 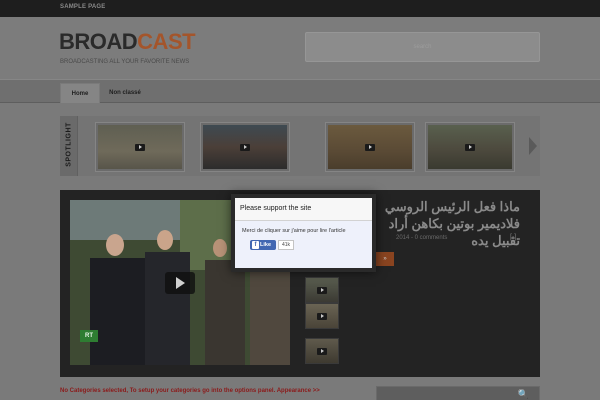 What do you see at coordinates (286, 245) in the screenshot?
I see `like-count: 41k` at bounding box center [286, 245].